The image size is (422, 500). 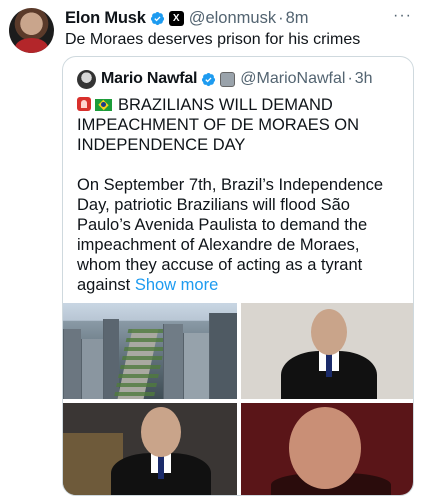 I want to click on photo-avenida-paulista-aerial, so click(x=150, y=351).